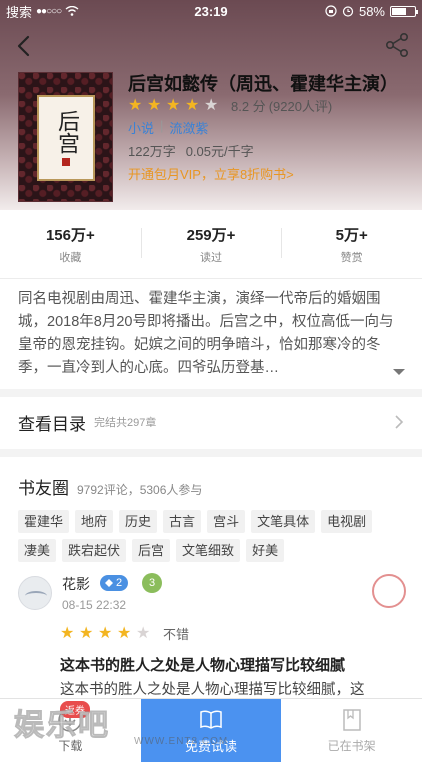  Describe the element at coordinates (230, 105) in the screenshot. I see `book-rating: ★ ★ ★ ★ ★ 8.2 分 (9220人评)` at that location.